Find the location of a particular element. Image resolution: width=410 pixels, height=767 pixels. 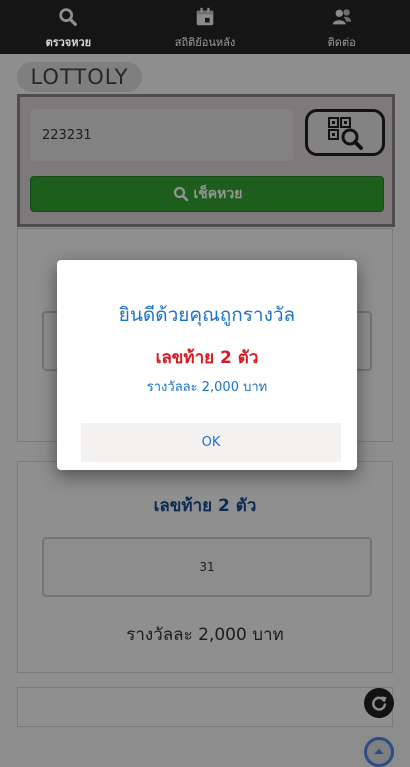

card-number: 31 is located at coordinates (207, 567).